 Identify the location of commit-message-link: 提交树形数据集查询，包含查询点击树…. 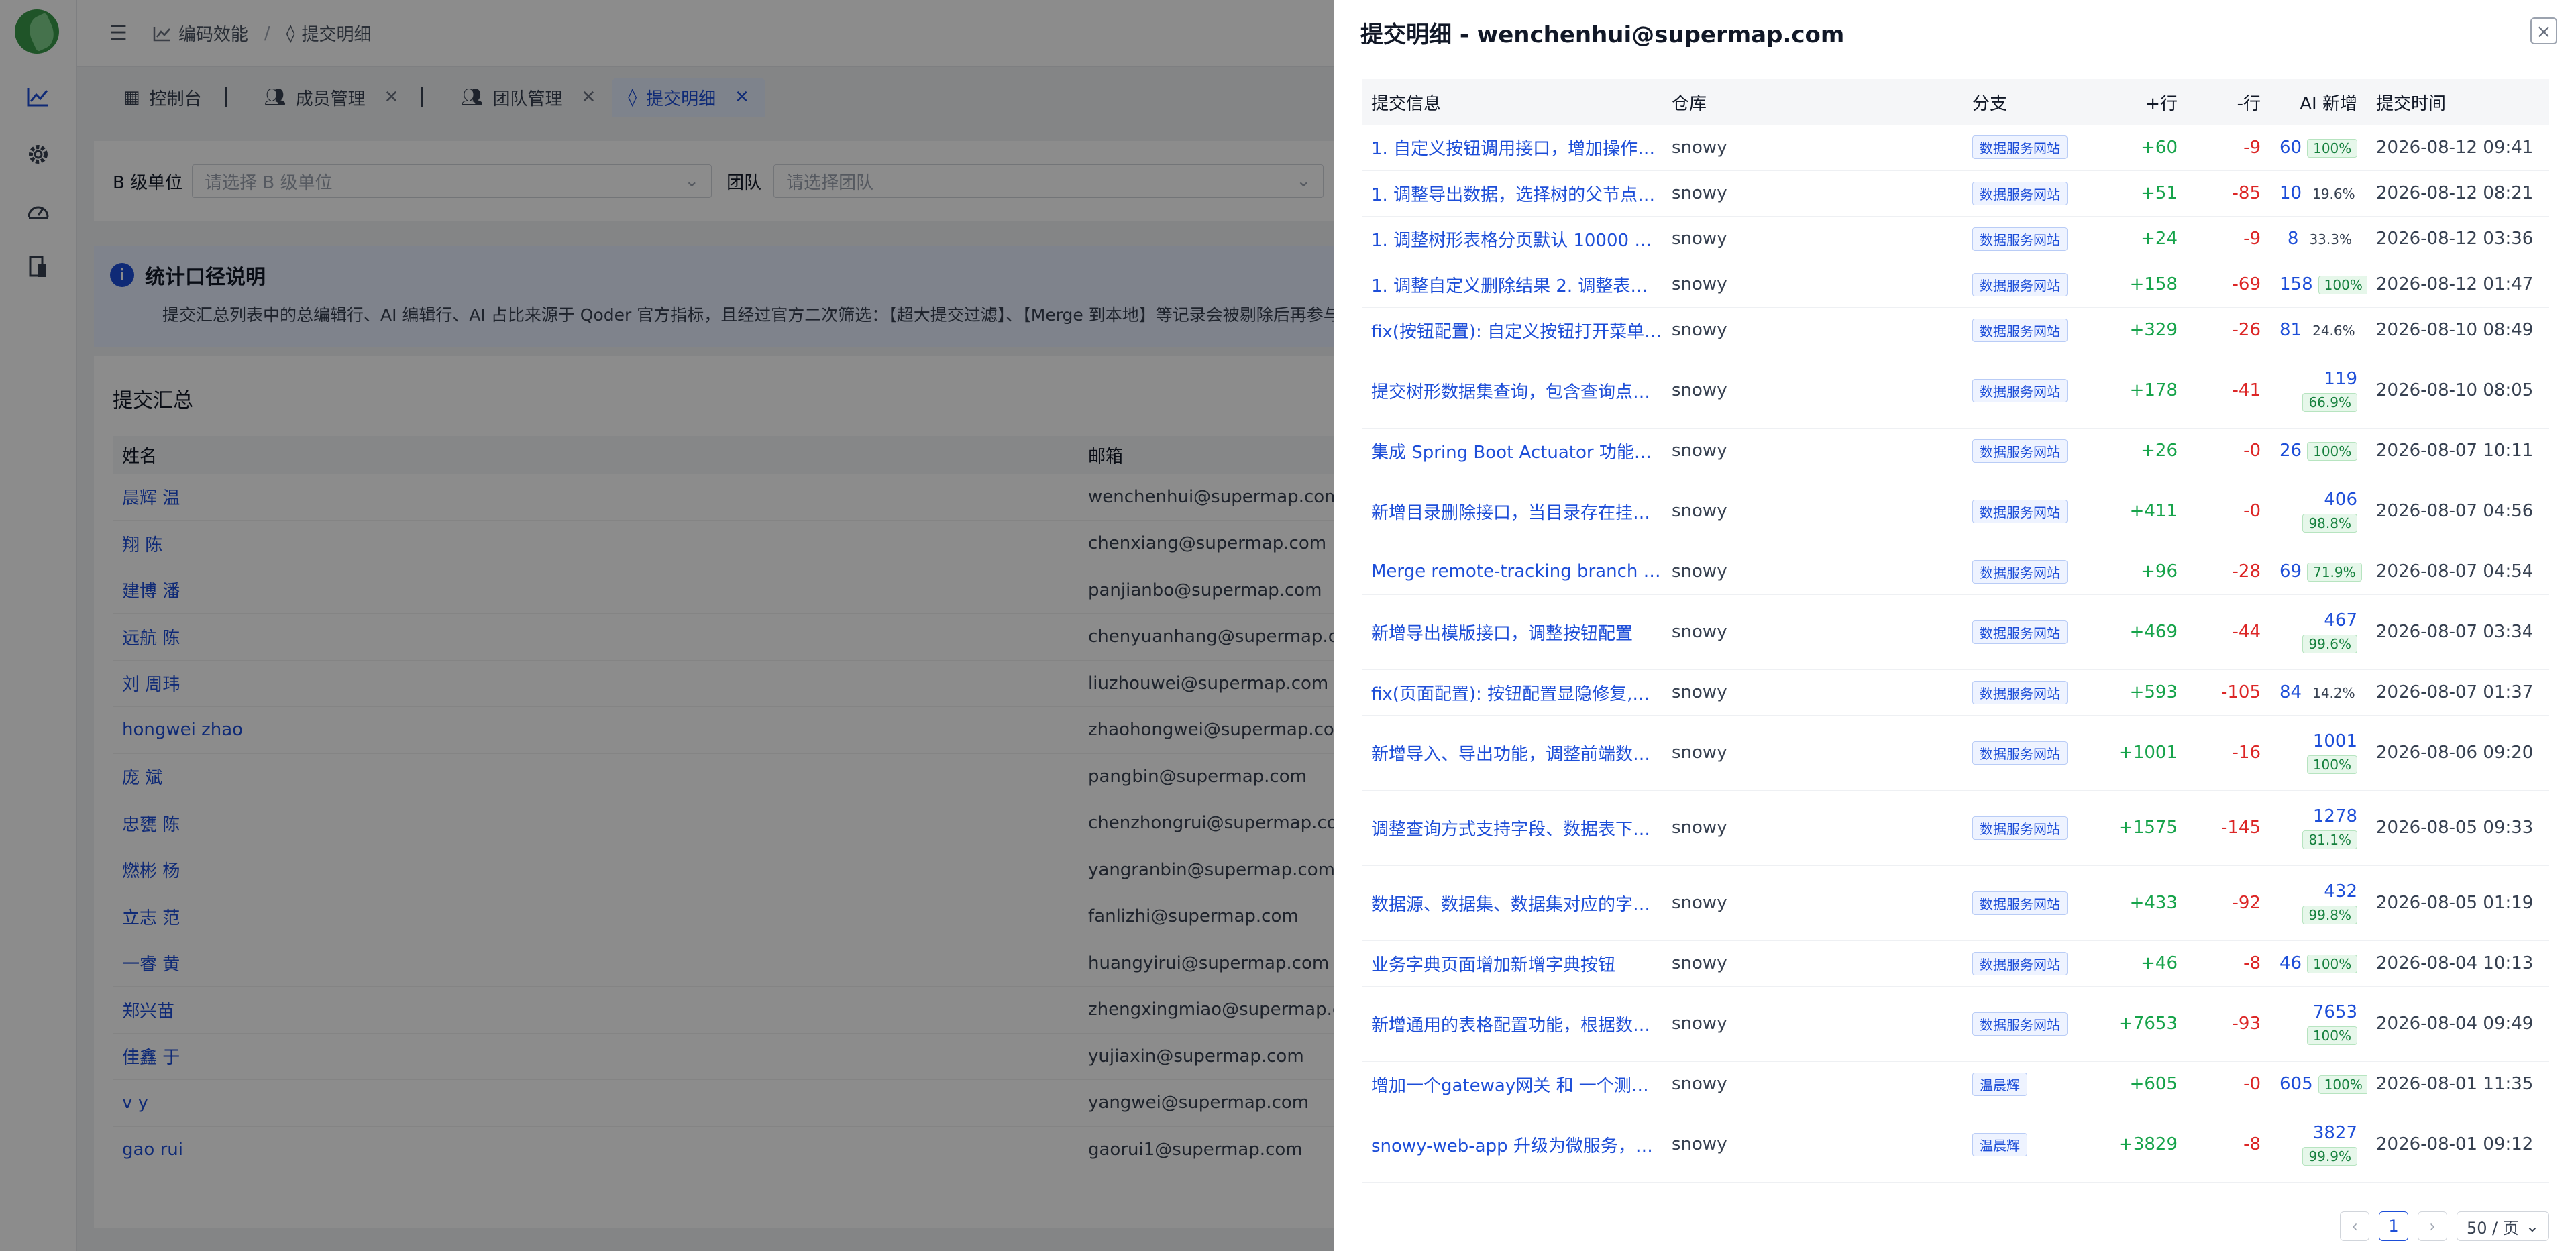
(1512, 391).